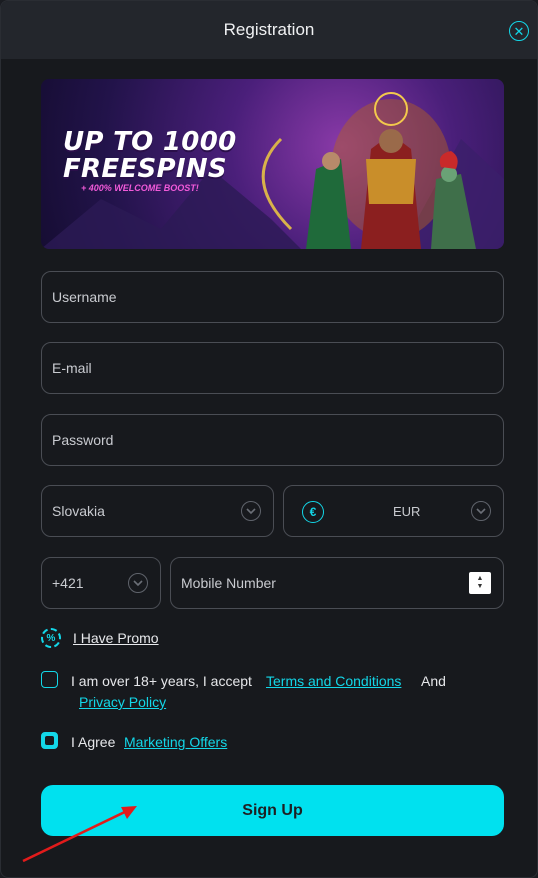  I want to click on currency-value: EUR, so click(407, 511).